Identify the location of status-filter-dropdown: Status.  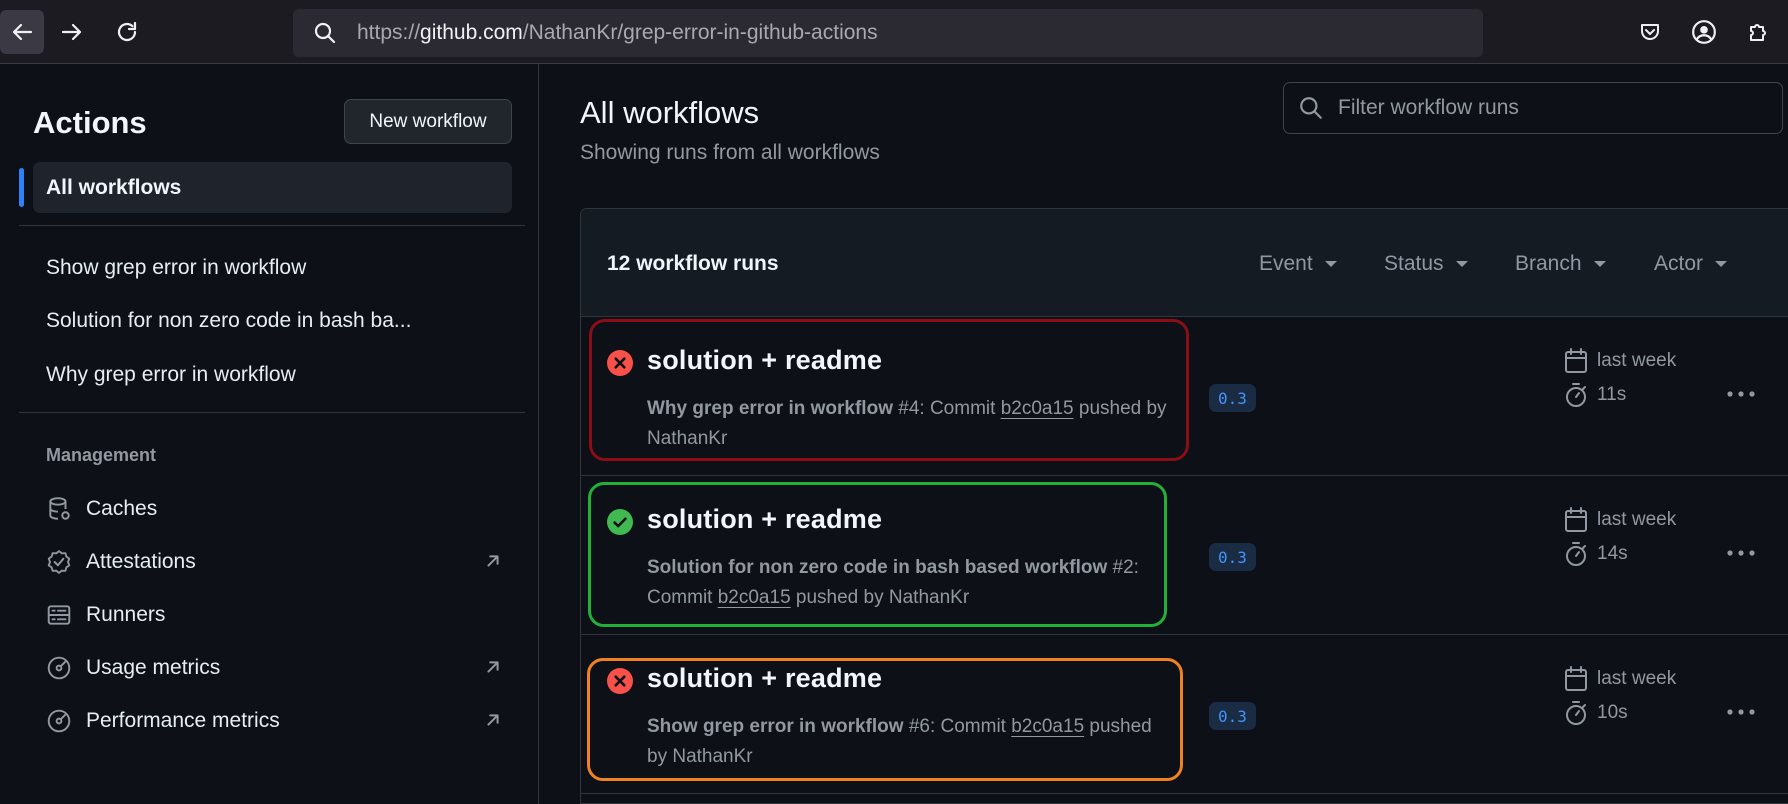
(1426, 264).